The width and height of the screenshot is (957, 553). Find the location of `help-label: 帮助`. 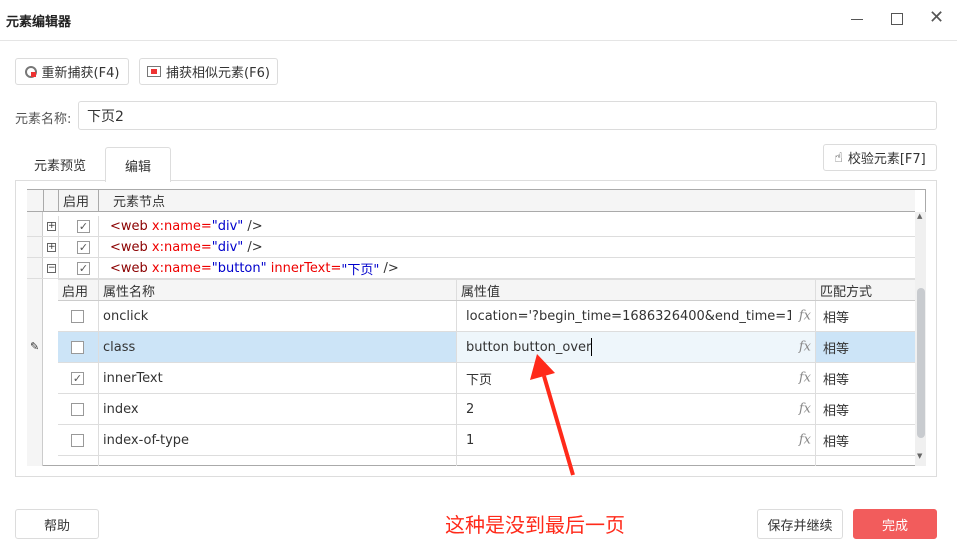

help-label: 帮助 is located at coordinates (56, 526).